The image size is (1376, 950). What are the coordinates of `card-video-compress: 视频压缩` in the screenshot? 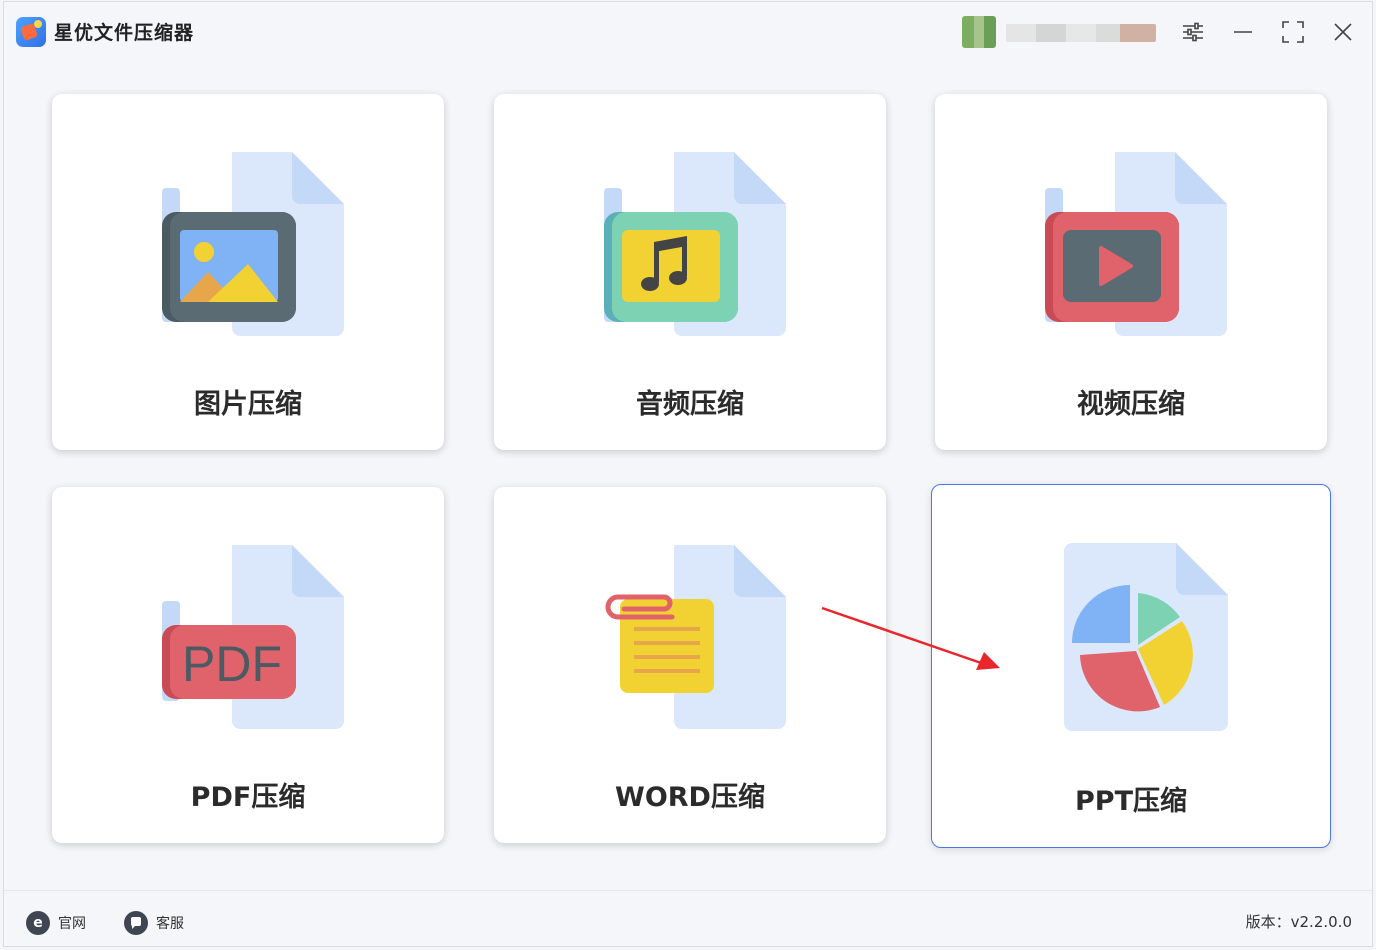 It's located at (1131, 272).